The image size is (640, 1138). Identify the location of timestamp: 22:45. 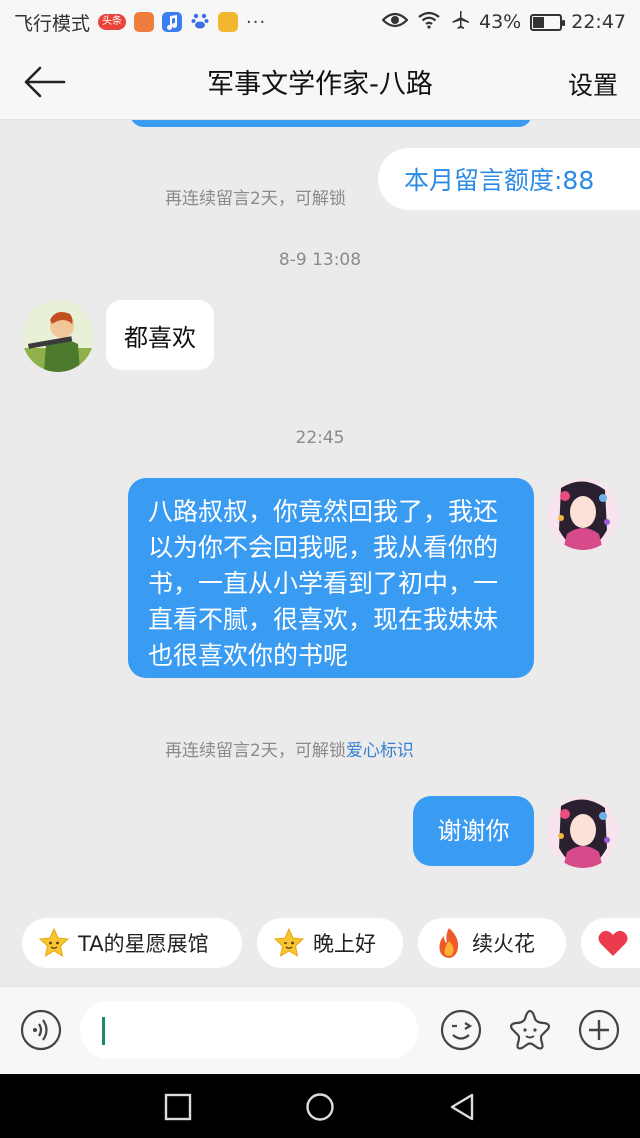
(320, 438).